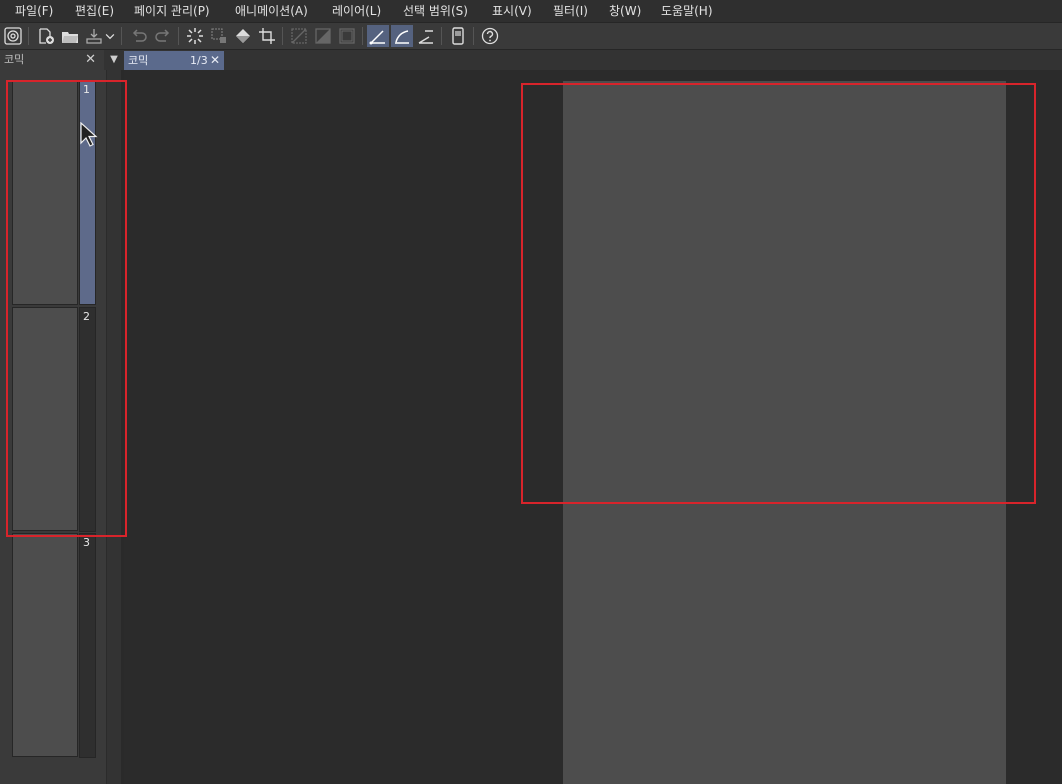 This screenshot has width=1062, height=784. I want to click on page-manager-panel: 1 2 3, so click(53, 427).